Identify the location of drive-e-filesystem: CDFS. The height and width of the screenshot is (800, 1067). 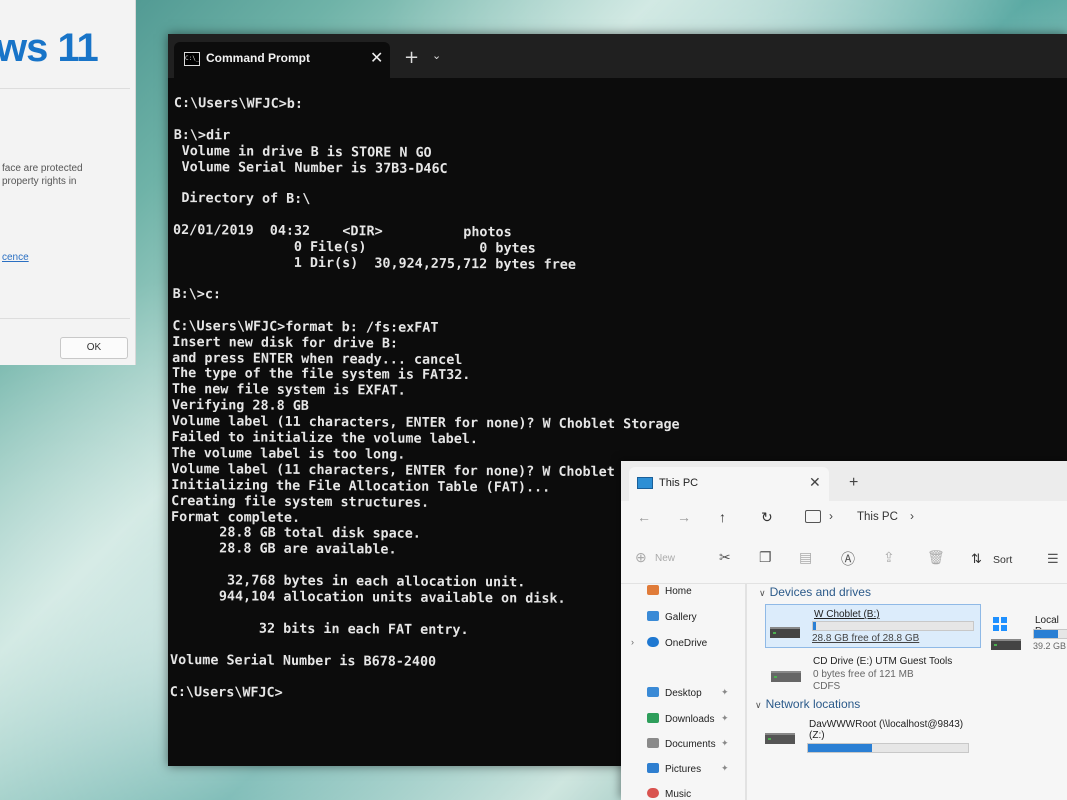
(827, 686).